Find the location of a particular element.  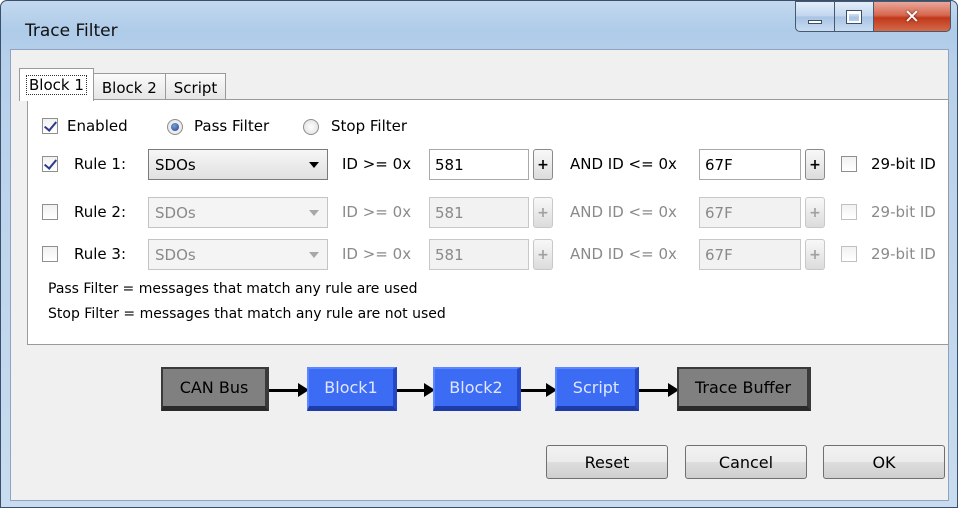

rule-2-le-input: 67F is located at coordinates (750, 212).